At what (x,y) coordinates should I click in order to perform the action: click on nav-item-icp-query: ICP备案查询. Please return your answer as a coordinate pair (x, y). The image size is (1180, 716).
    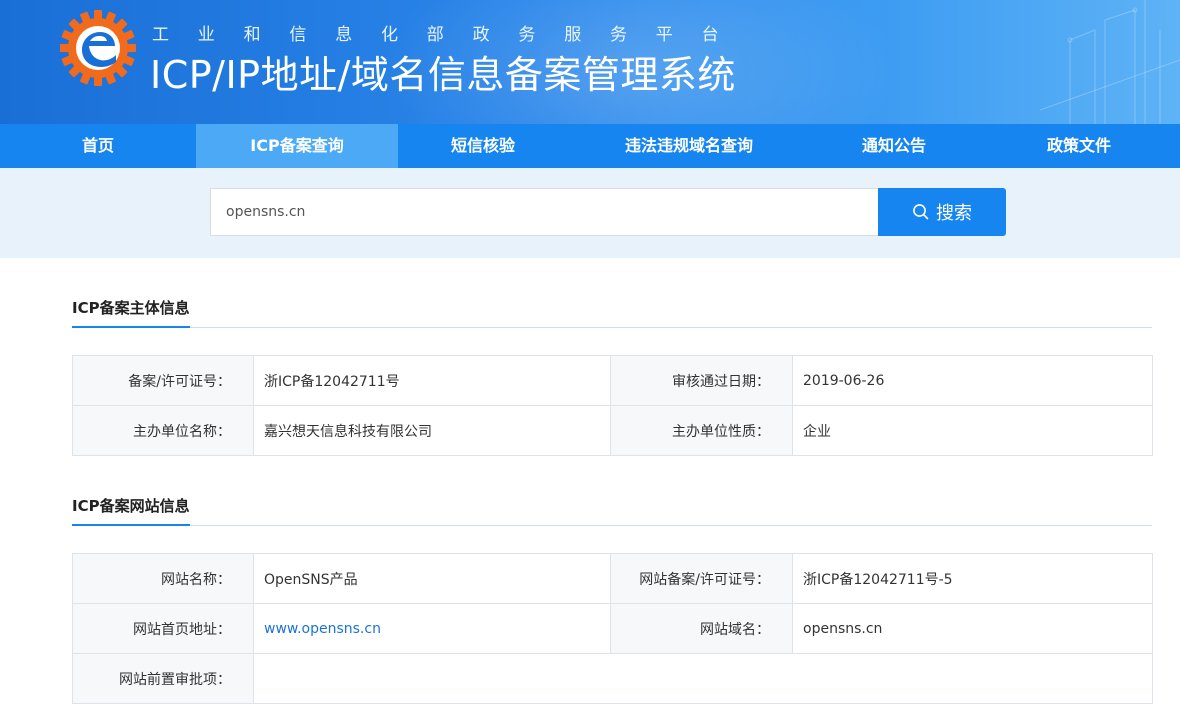
    Looking at the image, I should click on (297, 146).